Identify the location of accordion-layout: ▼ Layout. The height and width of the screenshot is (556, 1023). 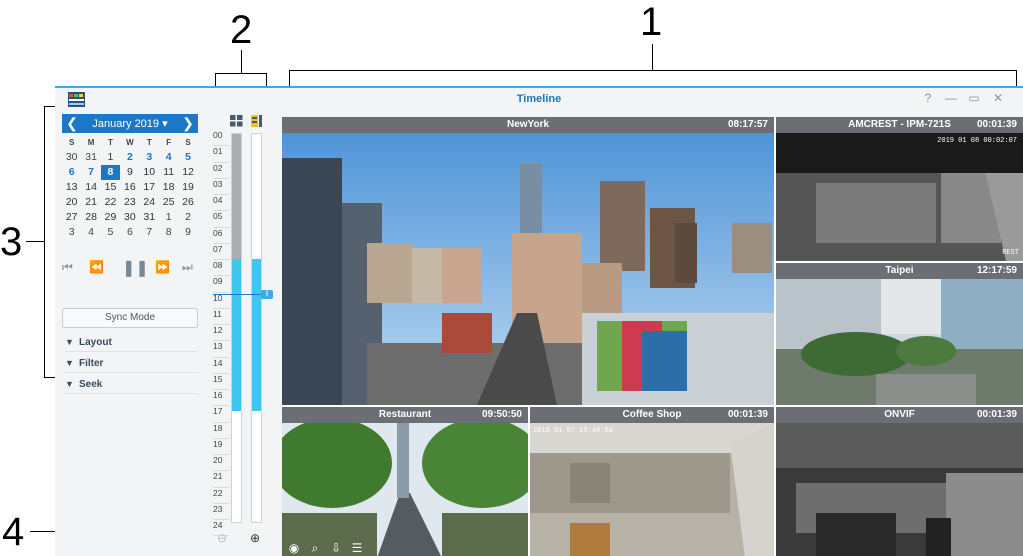
(131, 342).